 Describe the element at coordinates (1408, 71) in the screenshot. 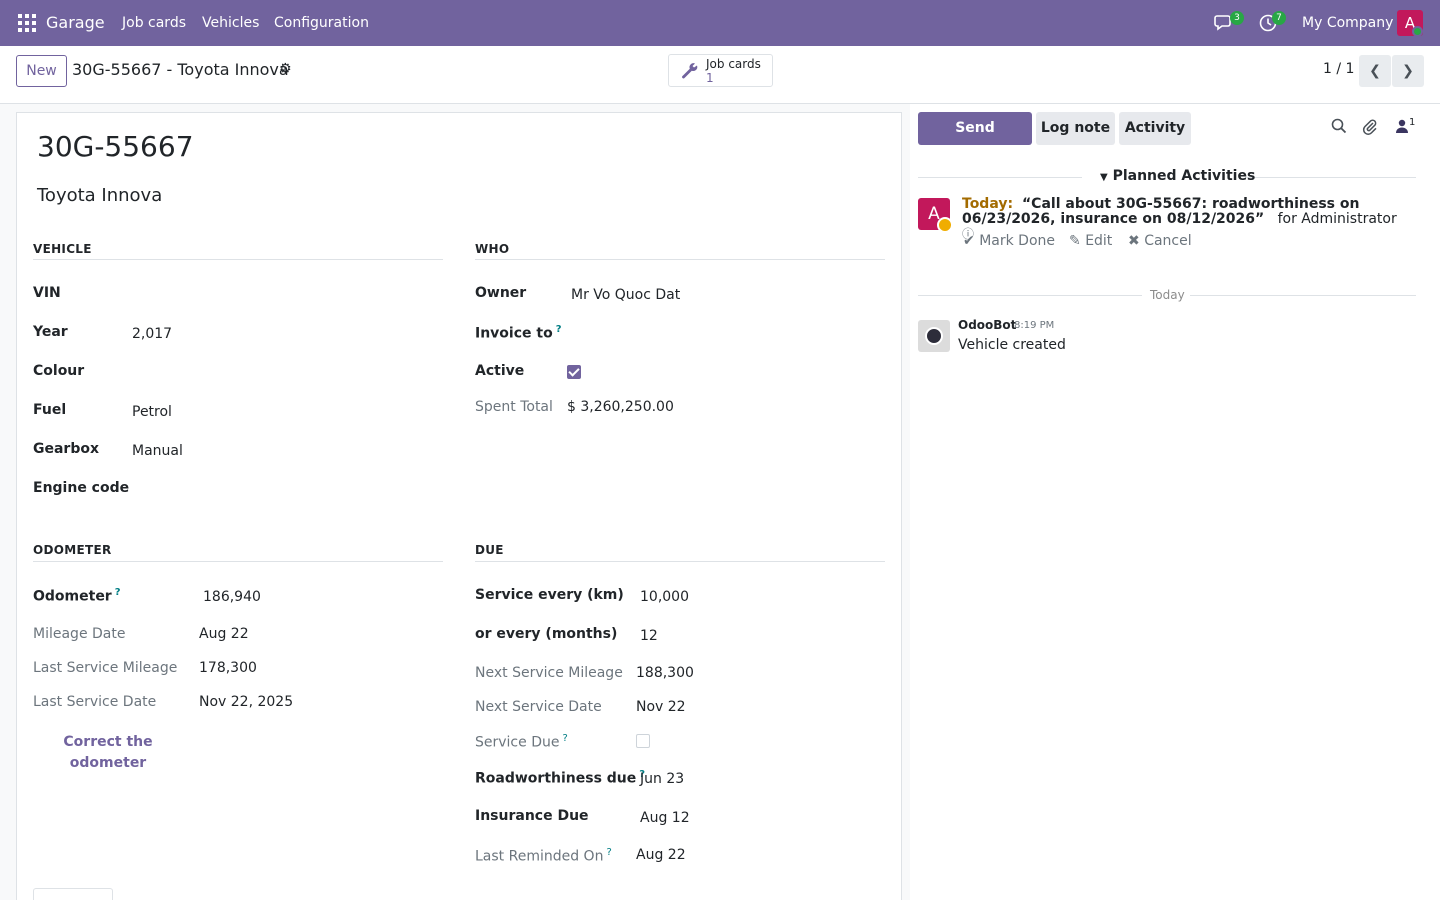

I see `pager-next-icon: ❯` at that location.